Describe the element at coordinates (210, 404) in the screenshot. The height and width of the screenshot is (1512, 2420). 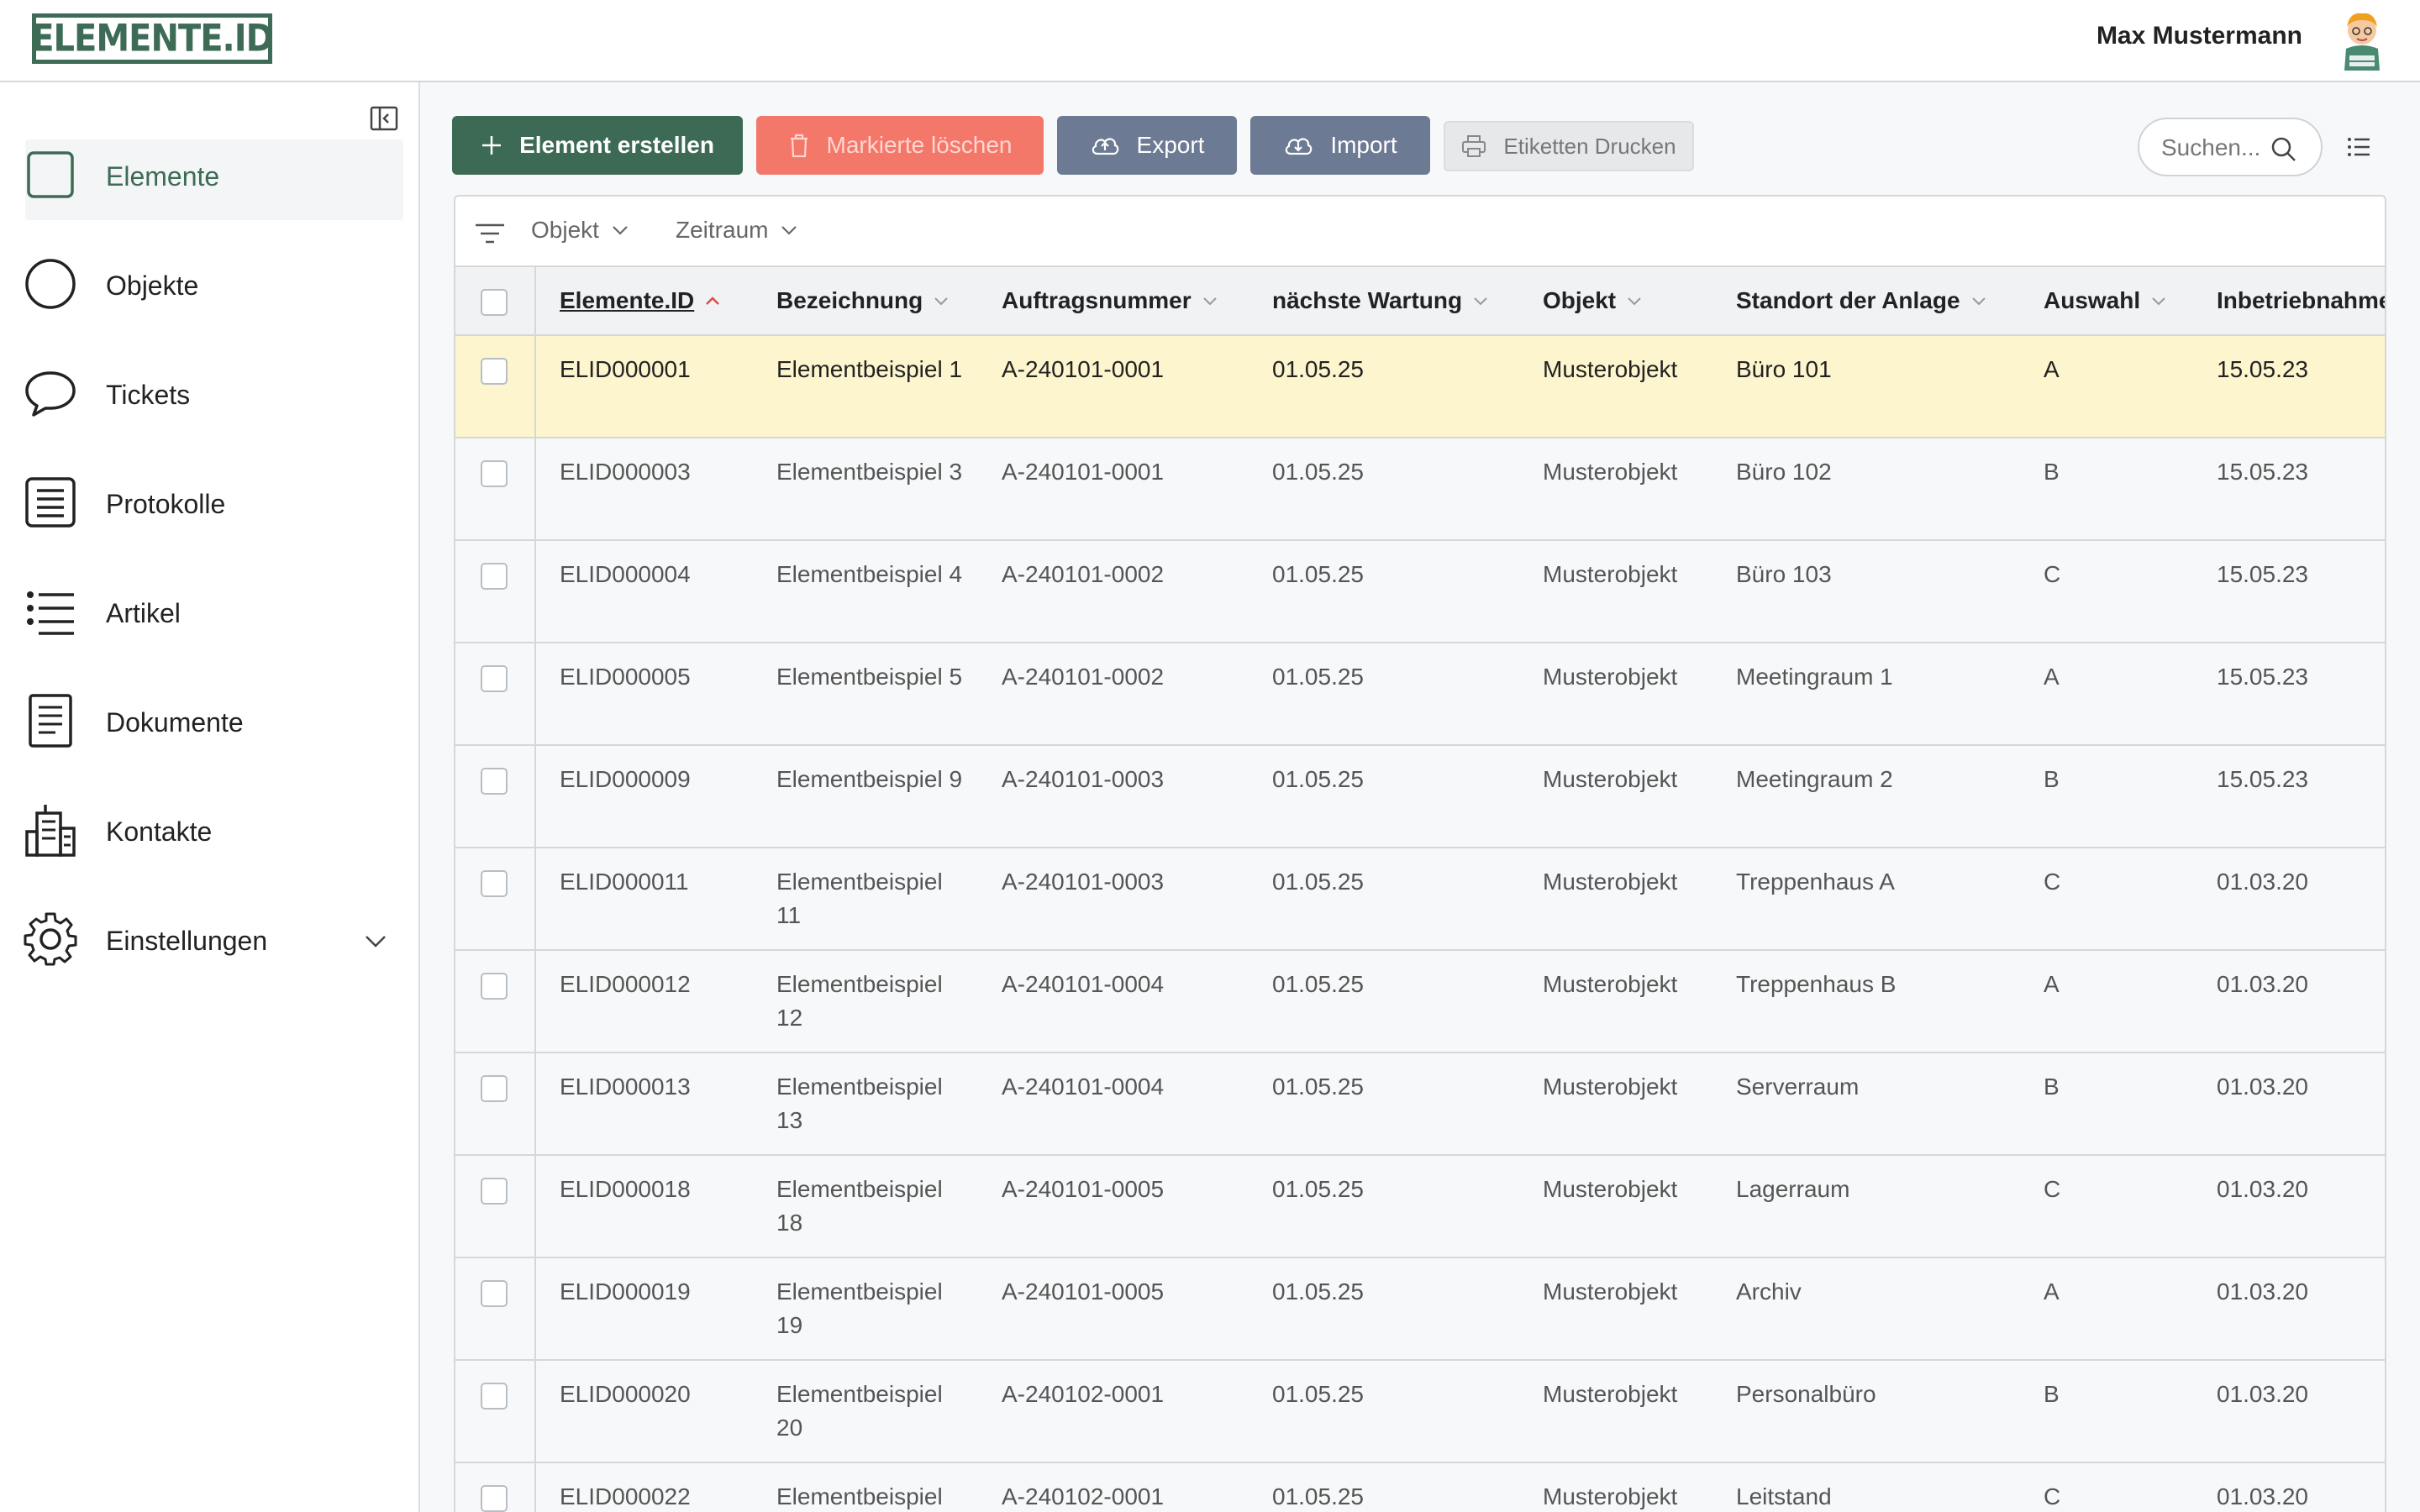
I see `sidebar-item-tickets: Tickets` at that location.